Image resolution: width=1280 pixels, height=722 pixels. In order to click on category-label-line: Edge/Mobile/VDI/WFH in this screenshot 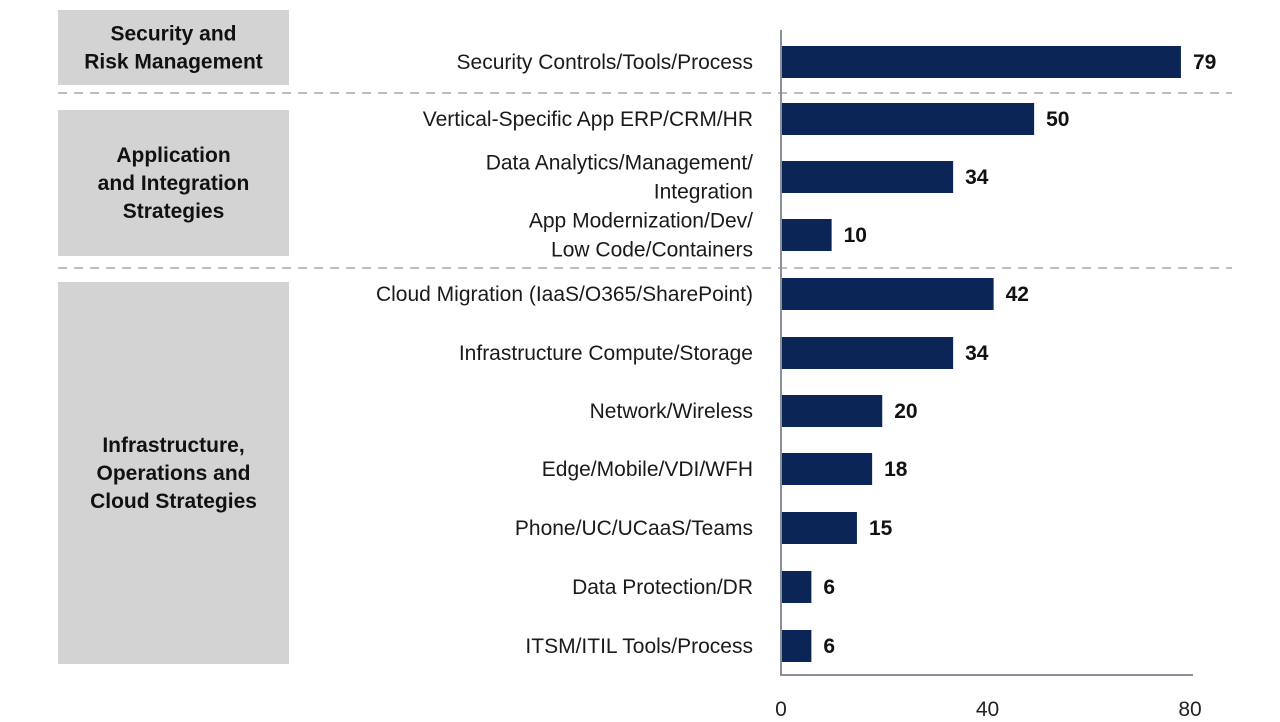, I will do `click(647, 469)`.